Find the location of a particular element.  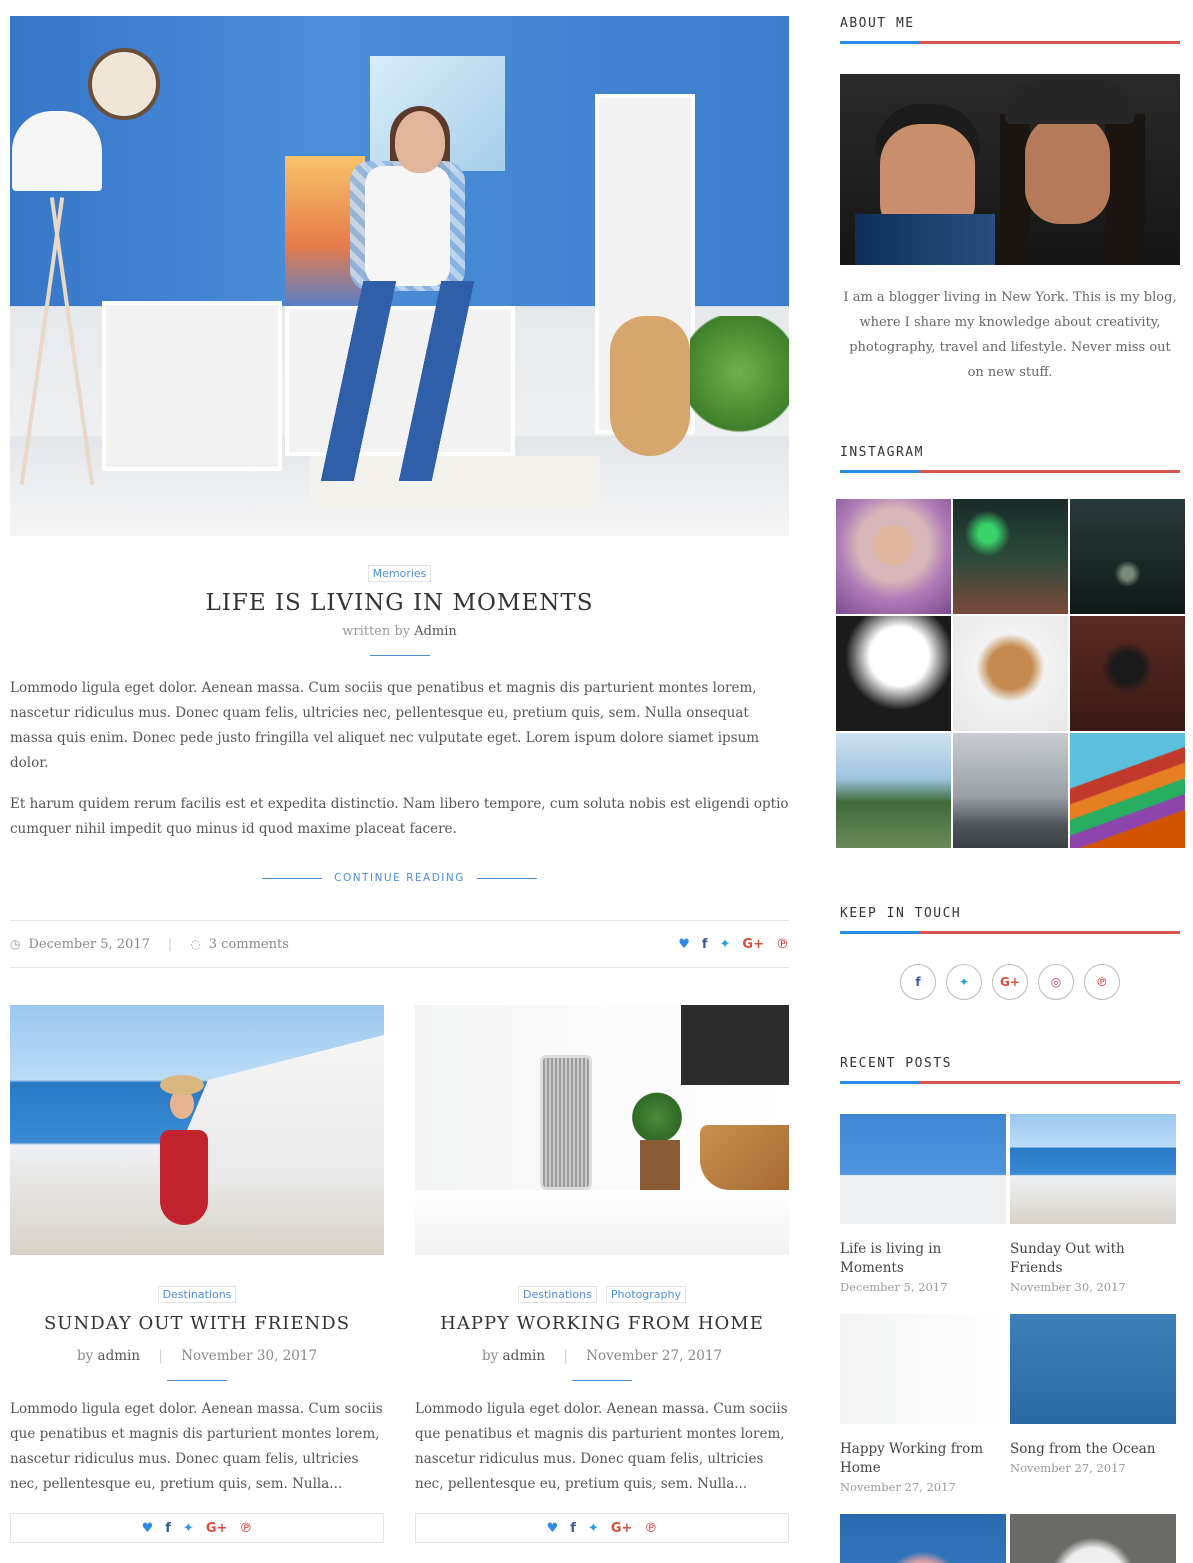

category-tag: Photography is located at coordinates (646, 1294).